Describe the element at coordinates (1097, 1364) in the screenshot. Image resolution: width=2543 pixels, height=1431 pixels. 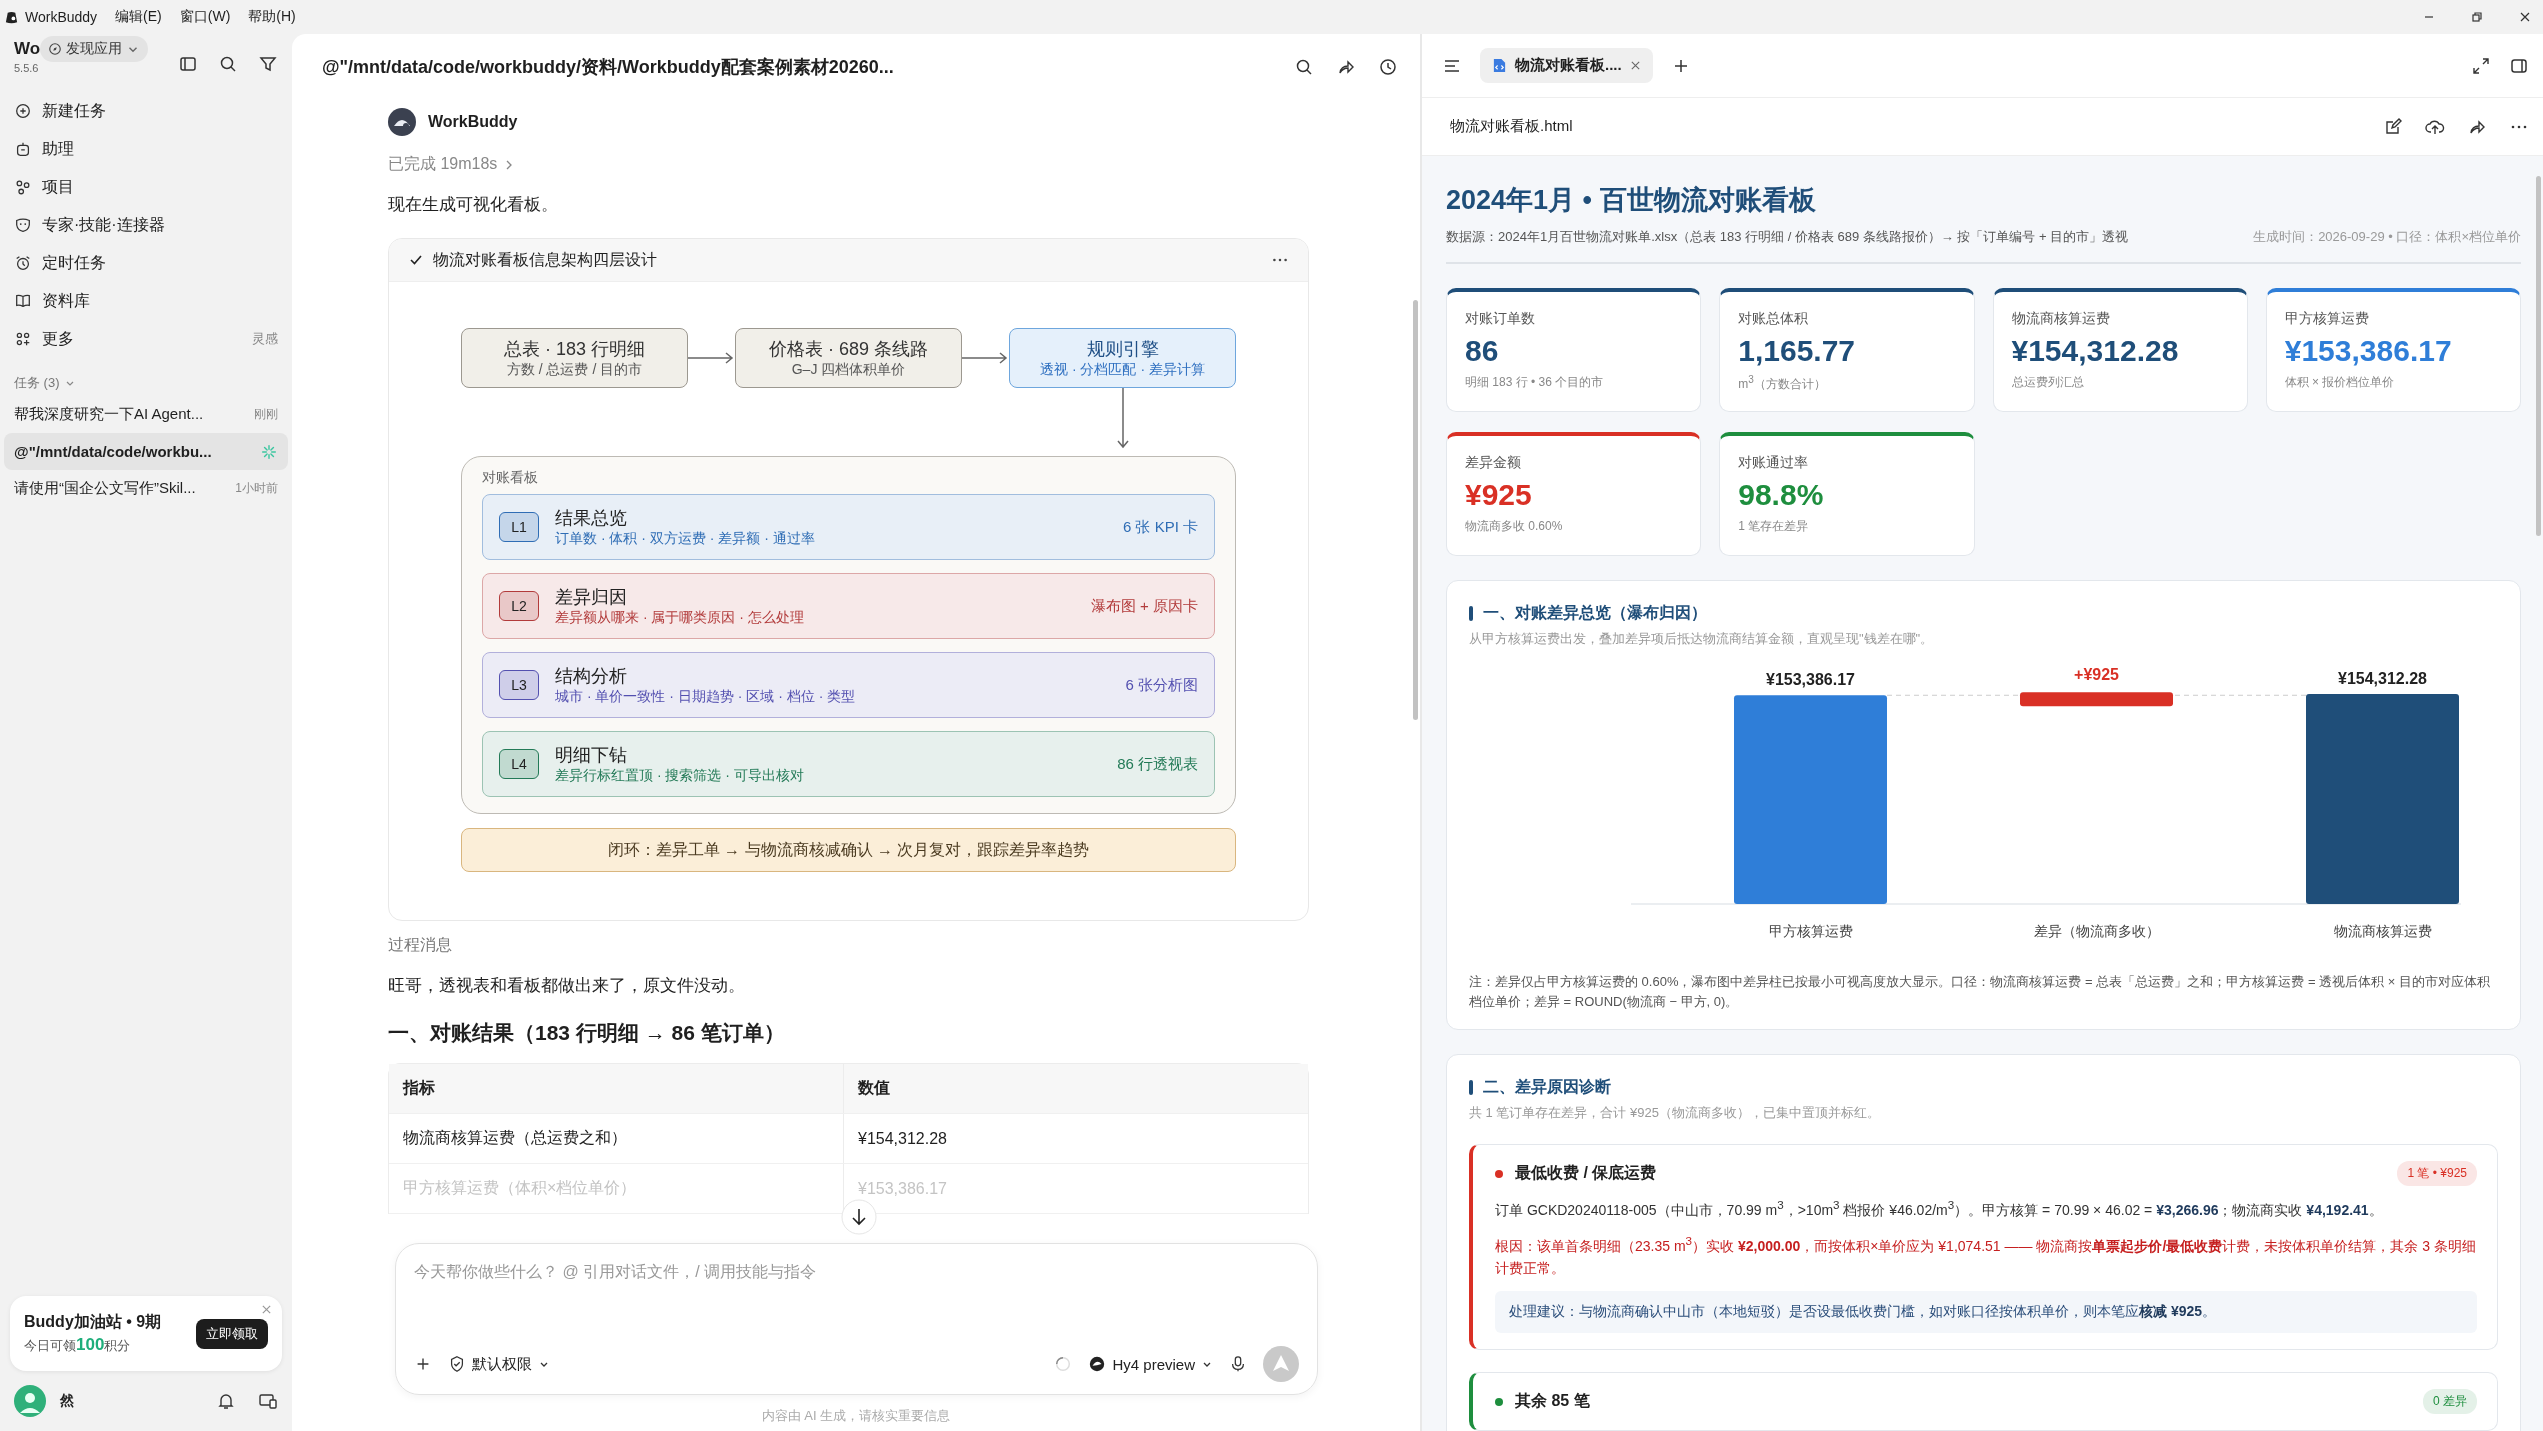
I see `model-logo-icon` at that location.